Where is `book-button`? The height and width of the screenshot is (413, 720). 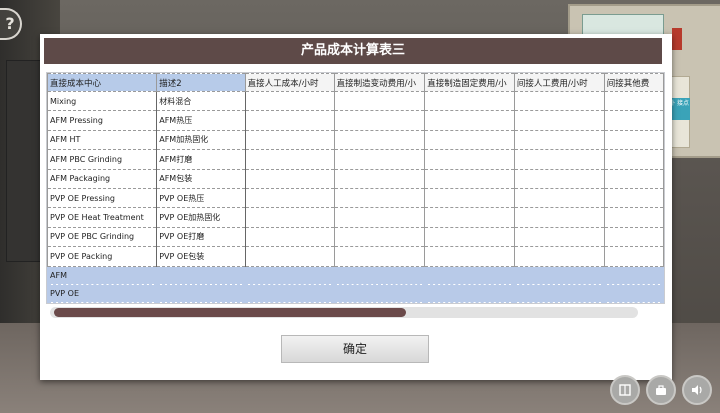 book-button is located at coordinates (625, 390).